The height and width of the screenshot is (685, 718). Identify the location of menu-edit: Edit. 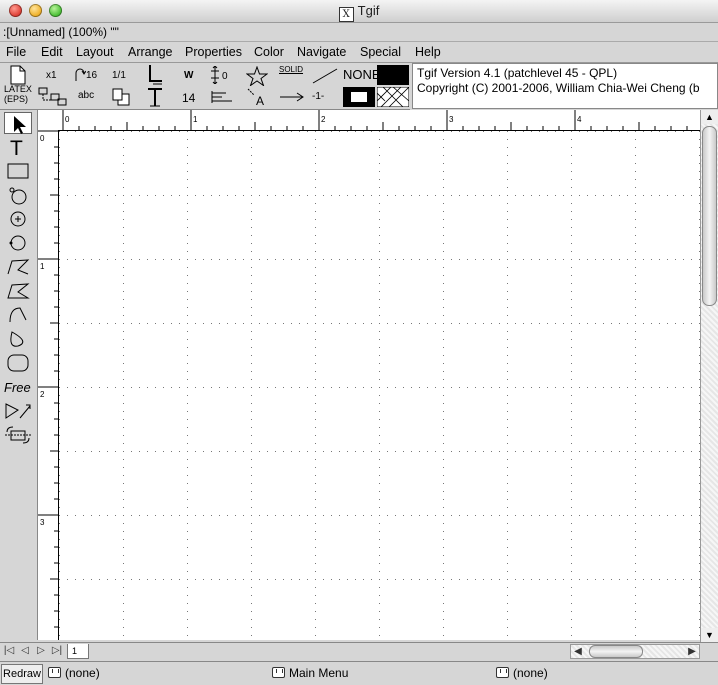
(52, 52).